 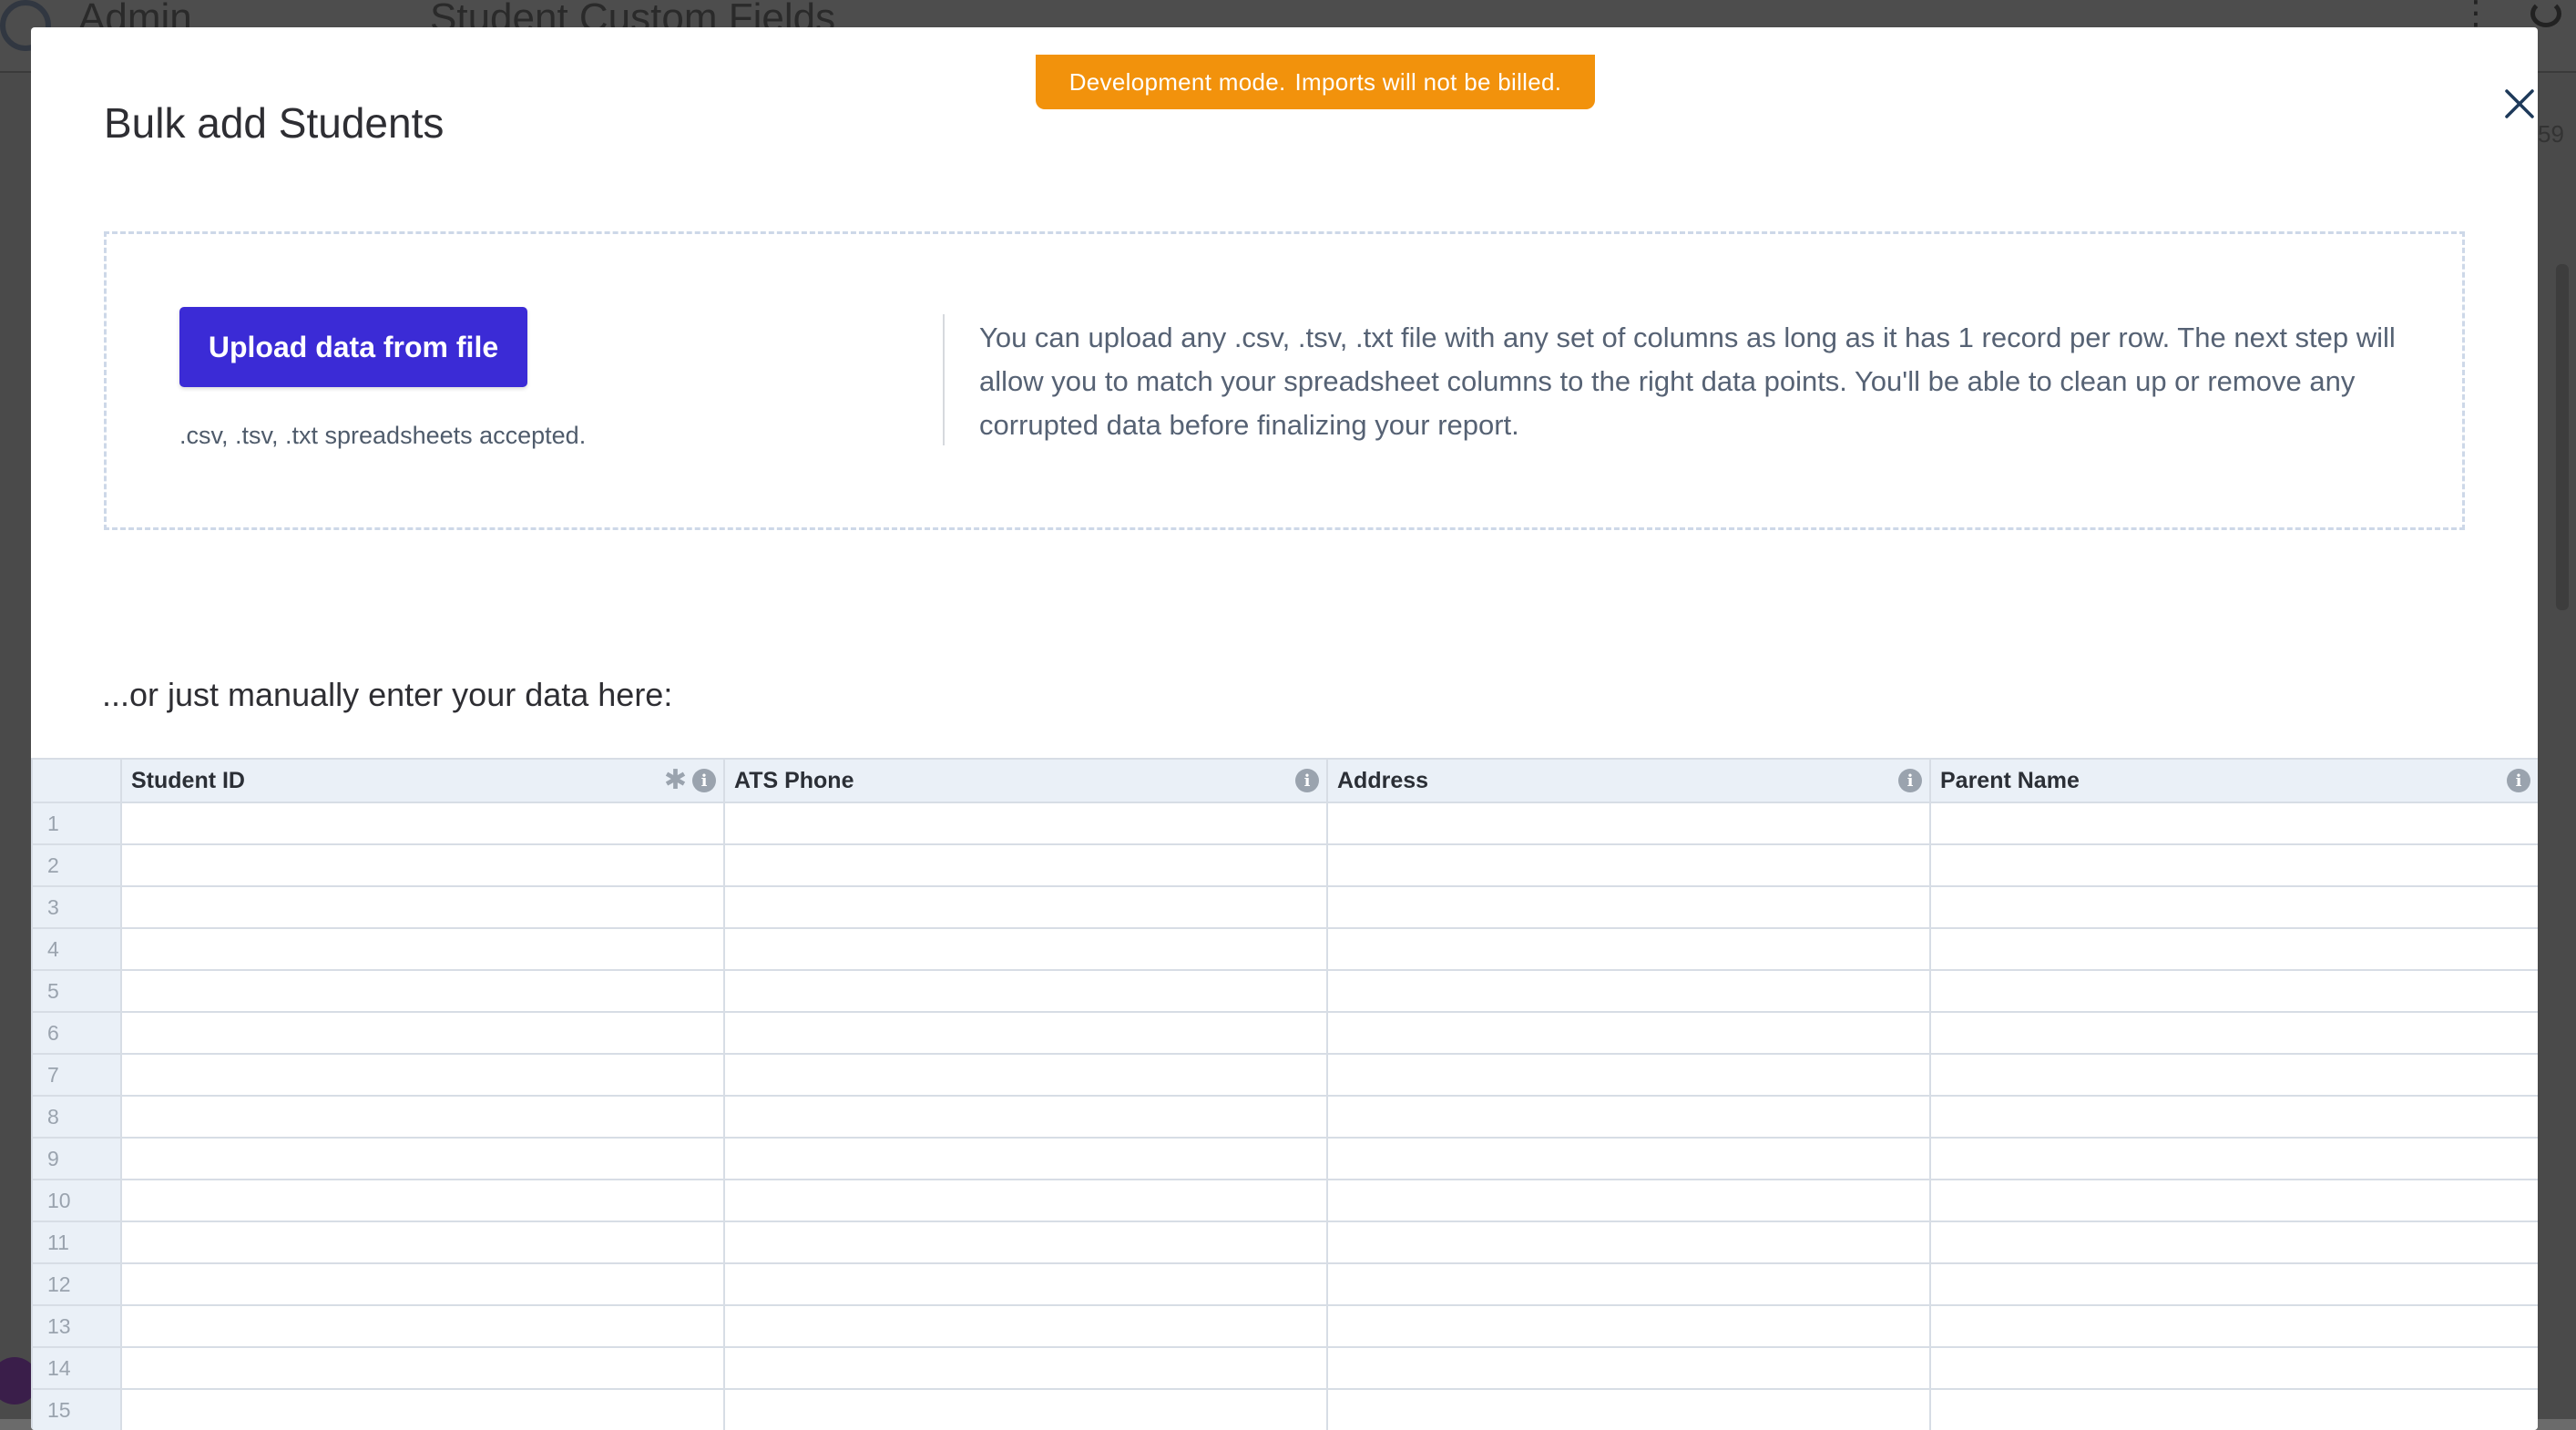 I want to click on table-row: 5, so click(x=1285, y=991).